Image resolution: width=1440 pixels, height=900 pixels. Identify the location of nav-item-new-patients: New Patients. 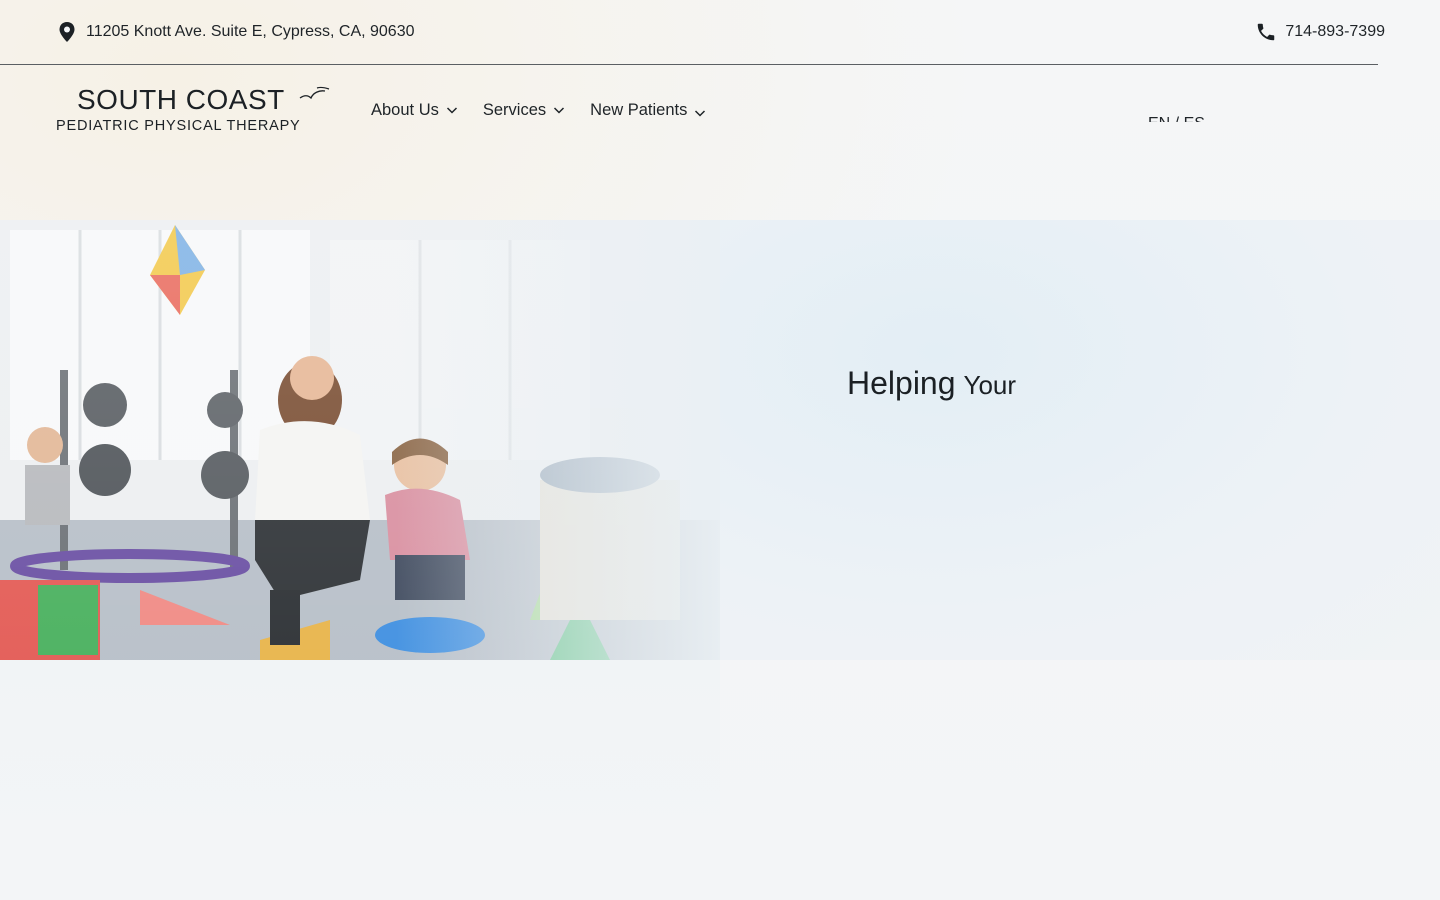
(648, 110).